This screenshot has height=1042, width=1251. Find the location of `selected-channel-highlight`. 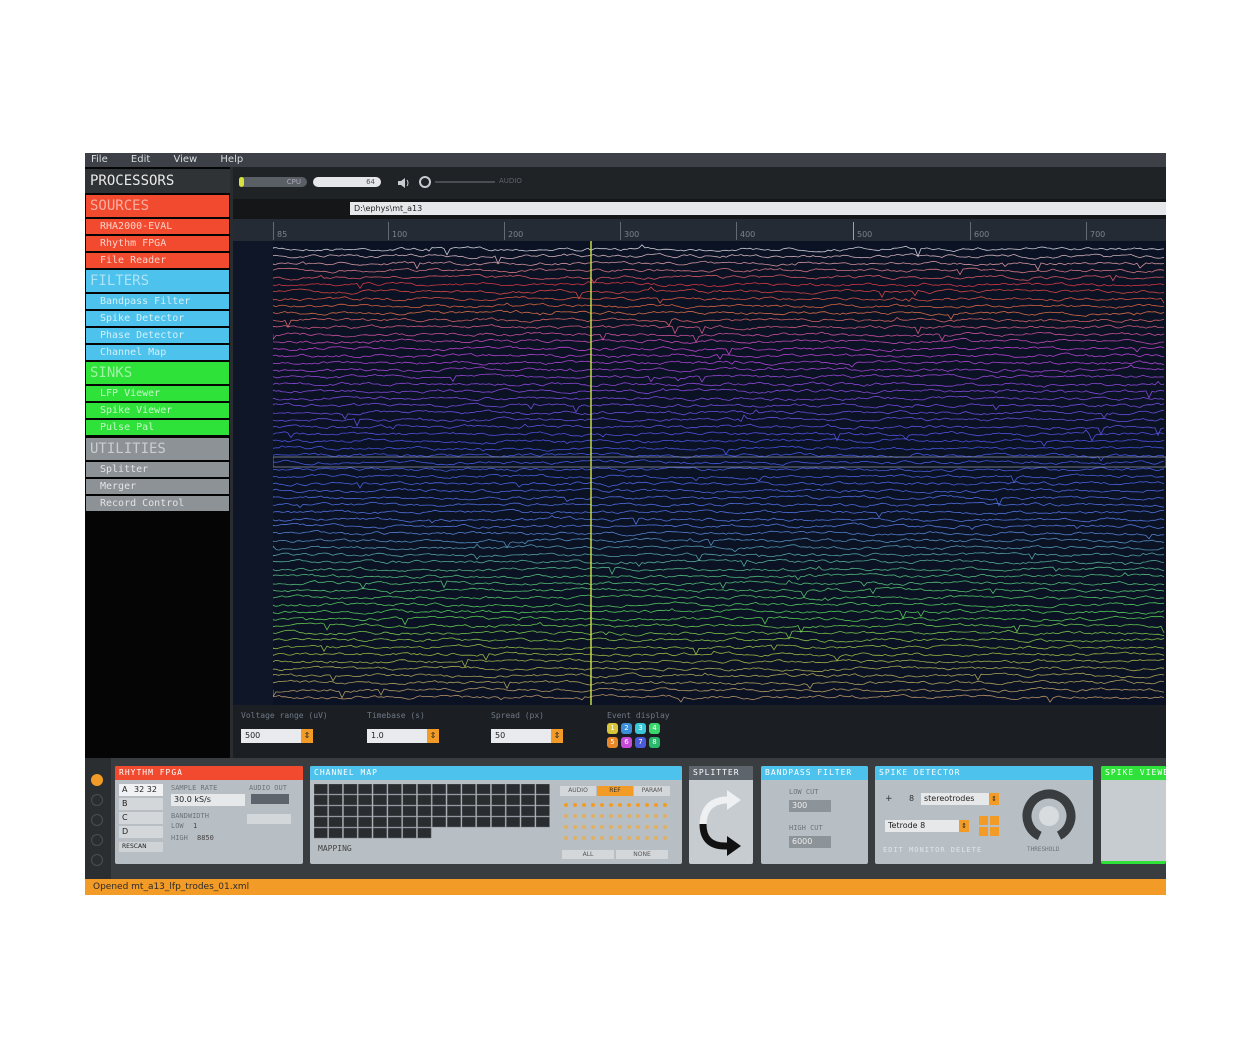

selected-channel-highlight is located at coordinates (719, 462).